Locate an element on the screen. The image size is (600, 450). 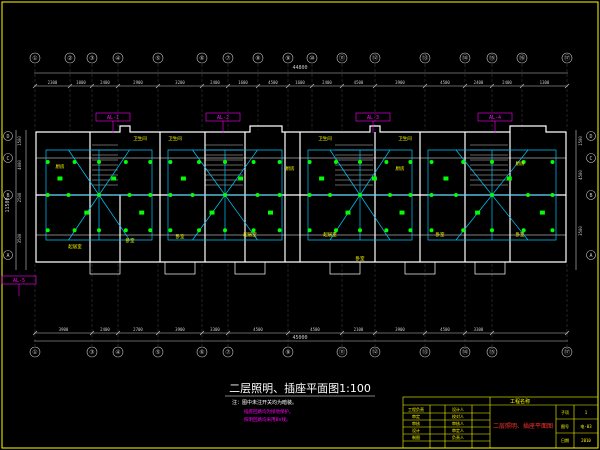
axis-bubble-label: ⑬ is located at coordinates (425, 352).